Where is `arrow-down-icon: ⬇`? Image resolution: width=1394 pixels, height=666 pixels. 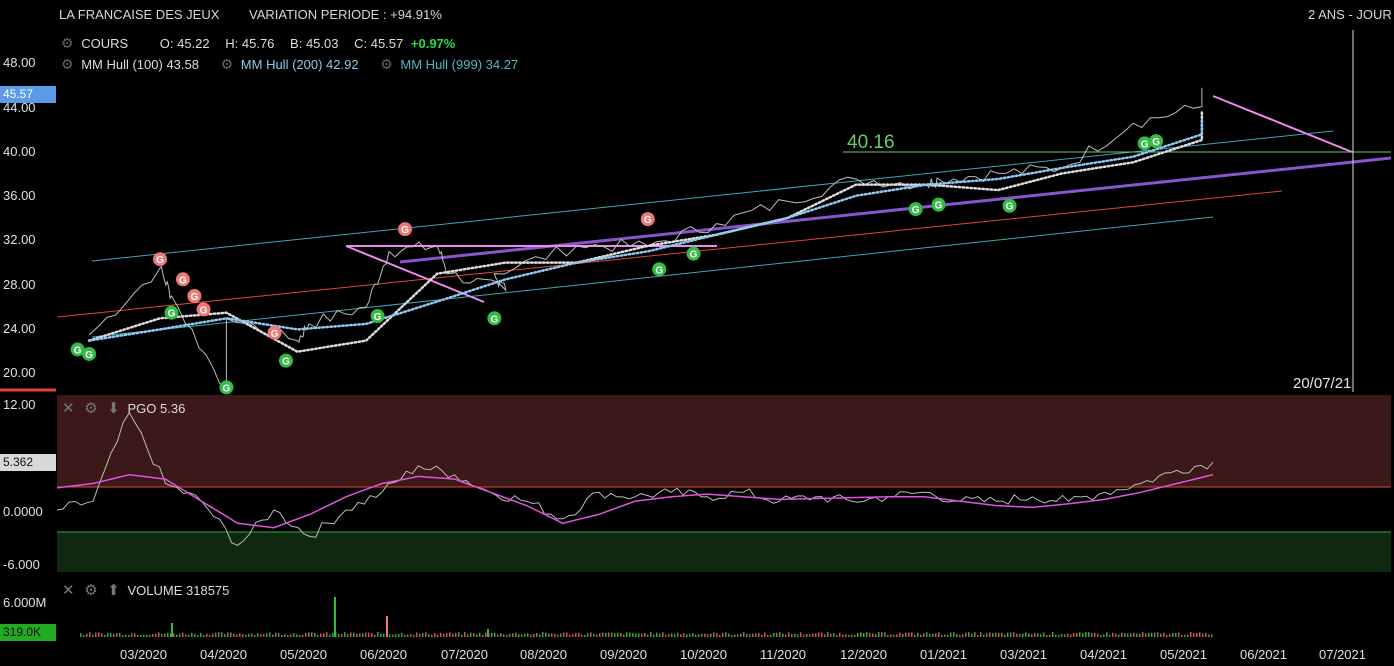 arrow-down-icon: ⬇ is located at coordinates (113, 408).